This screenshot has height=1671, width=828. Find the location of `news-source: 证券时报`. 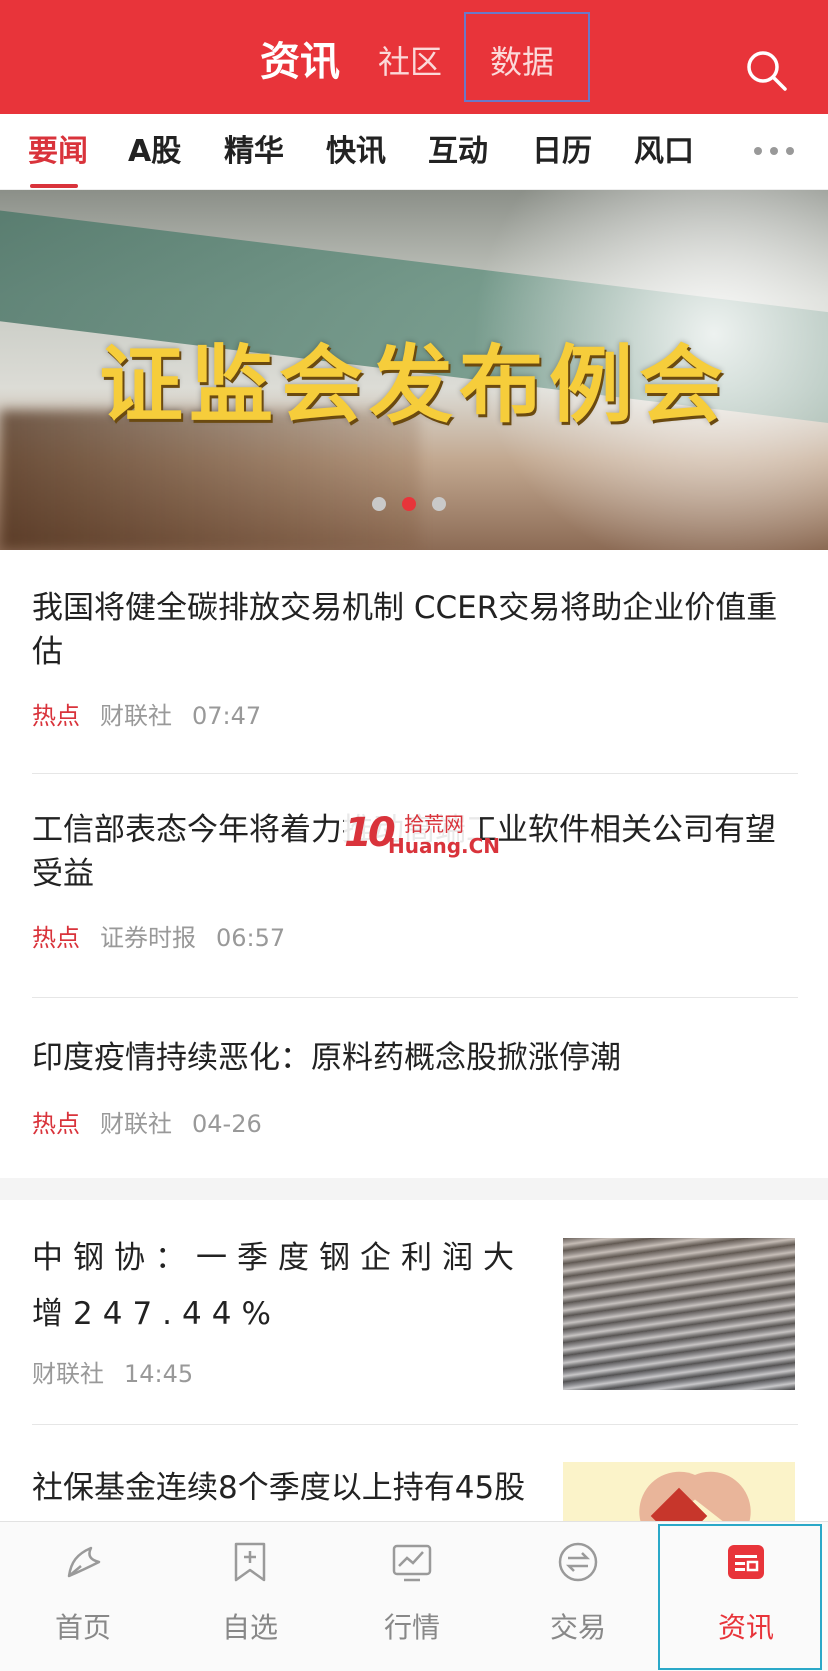

news-source: 证券时报 is located at coordinates (148, 938).